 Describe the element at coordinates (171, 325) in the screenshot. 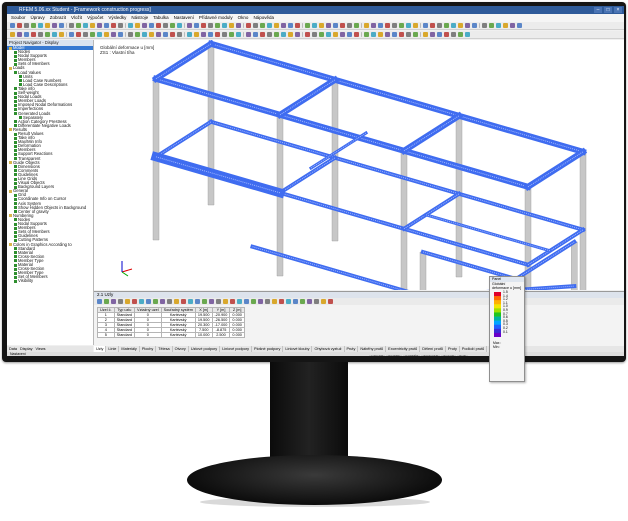

I see `table-row: 3 Standard 0 Kartézský 20.300 -17.000 0.000` at that location.